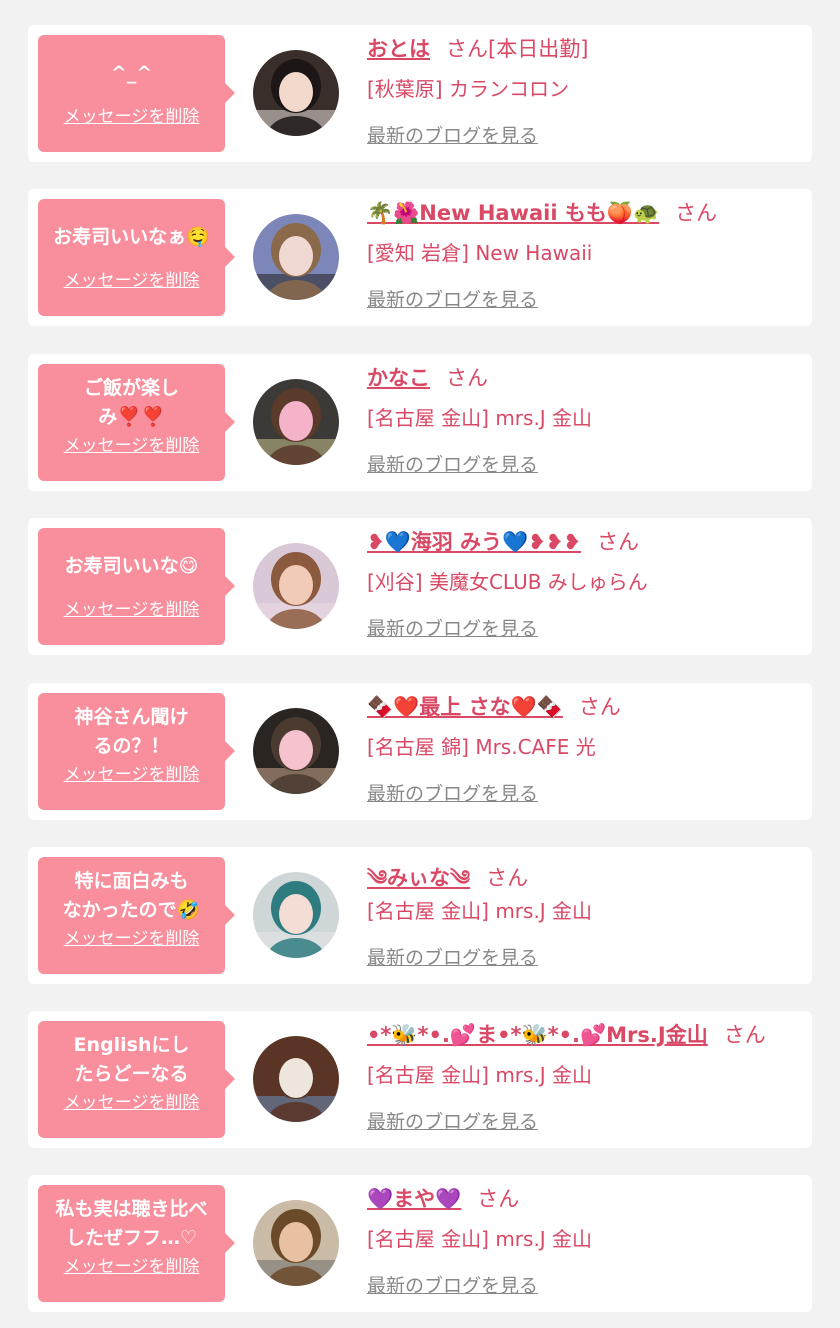 The height and width of the screenshot is (1328, 840). I want to click on name-line: かなこ さん, so click(427, 377).